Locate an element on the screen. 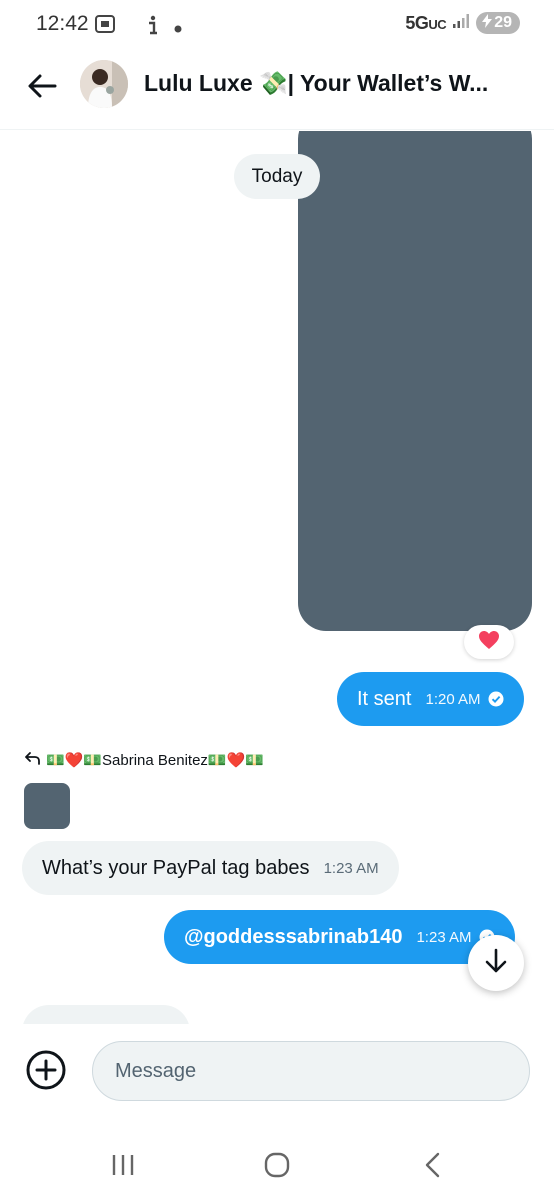 The height and width of the screenshot is (1200, 554). battery-indicator: 29 is located at coordinates (498, 23).